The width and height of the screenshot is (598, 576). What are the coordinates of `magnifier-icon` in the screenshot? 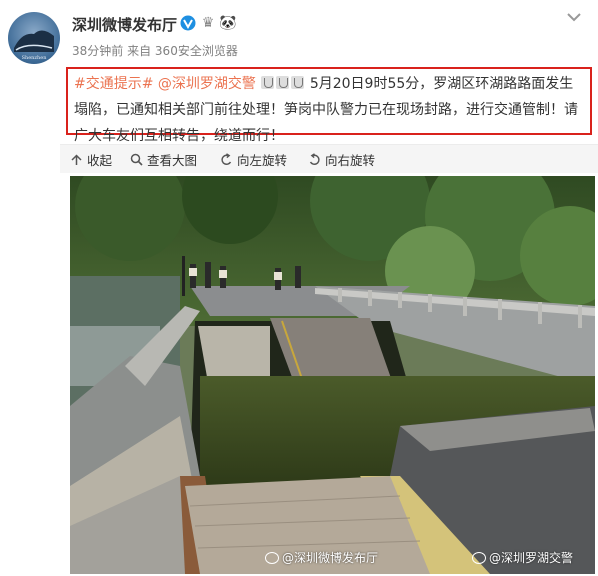 It's located at (136, 159).